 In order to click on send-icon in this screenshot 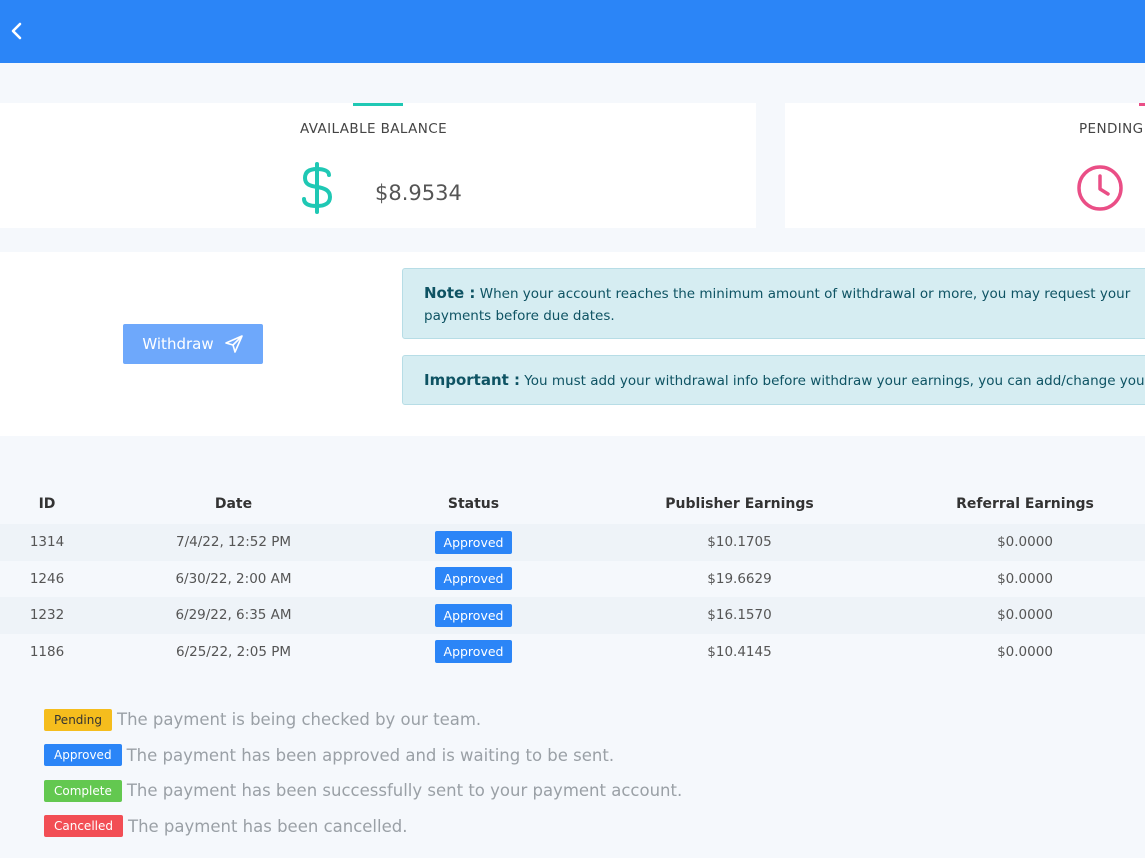, I will do `click(233, 344)`.